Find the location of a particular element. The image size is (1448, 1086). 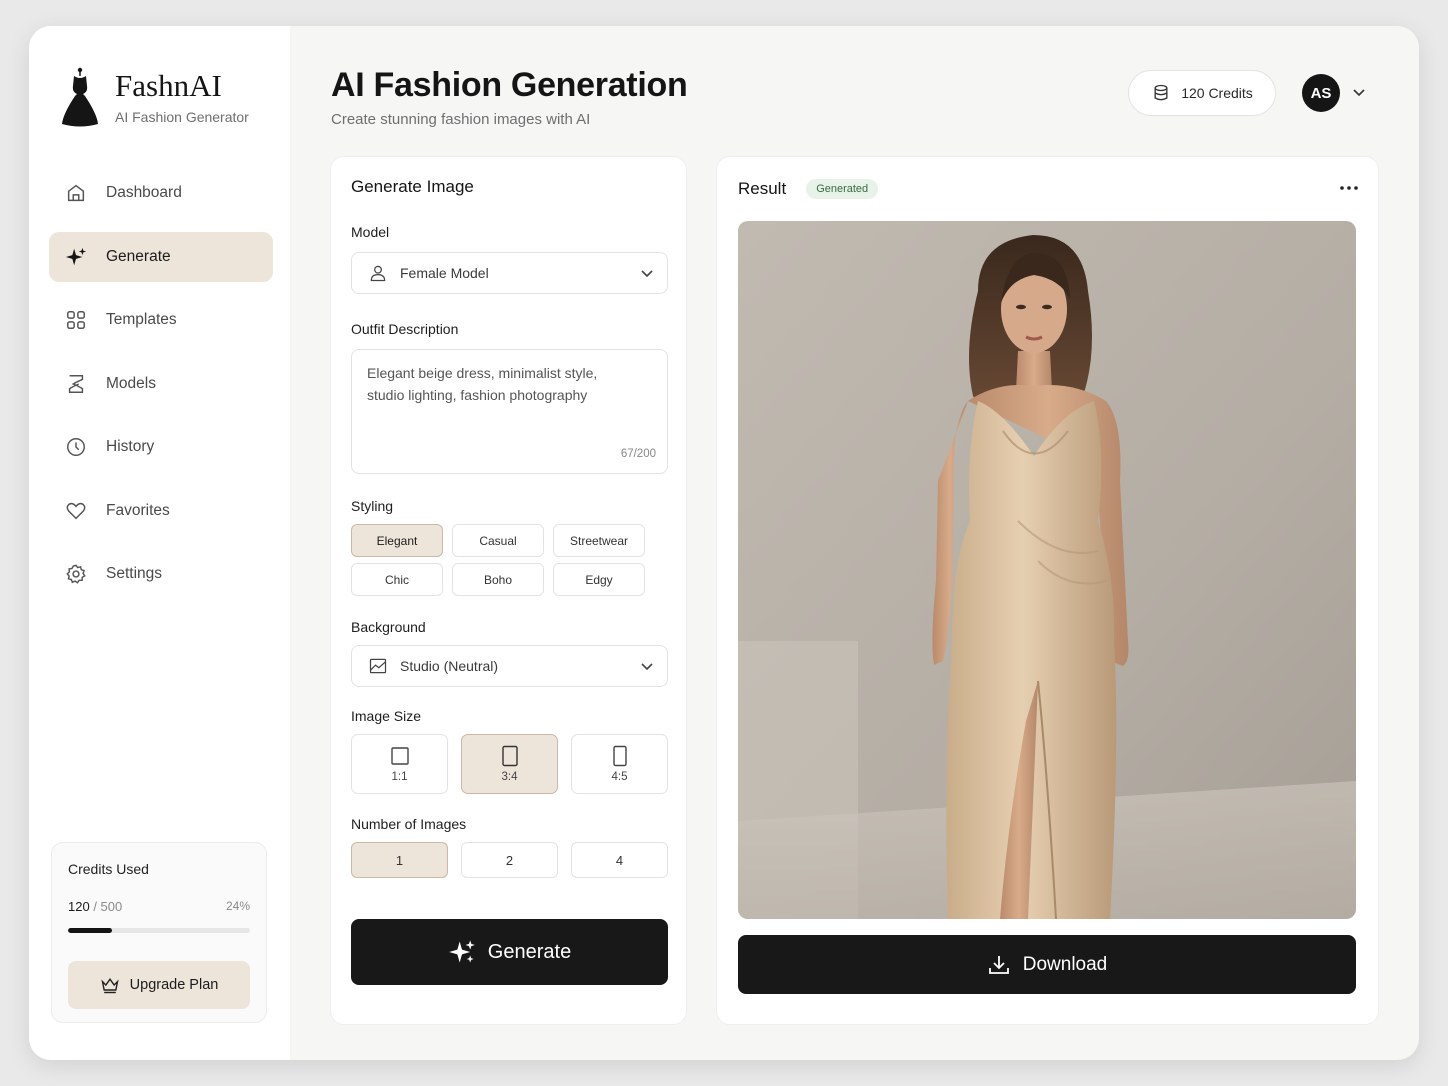

model-label: Model is located at coordinates (370, 232).